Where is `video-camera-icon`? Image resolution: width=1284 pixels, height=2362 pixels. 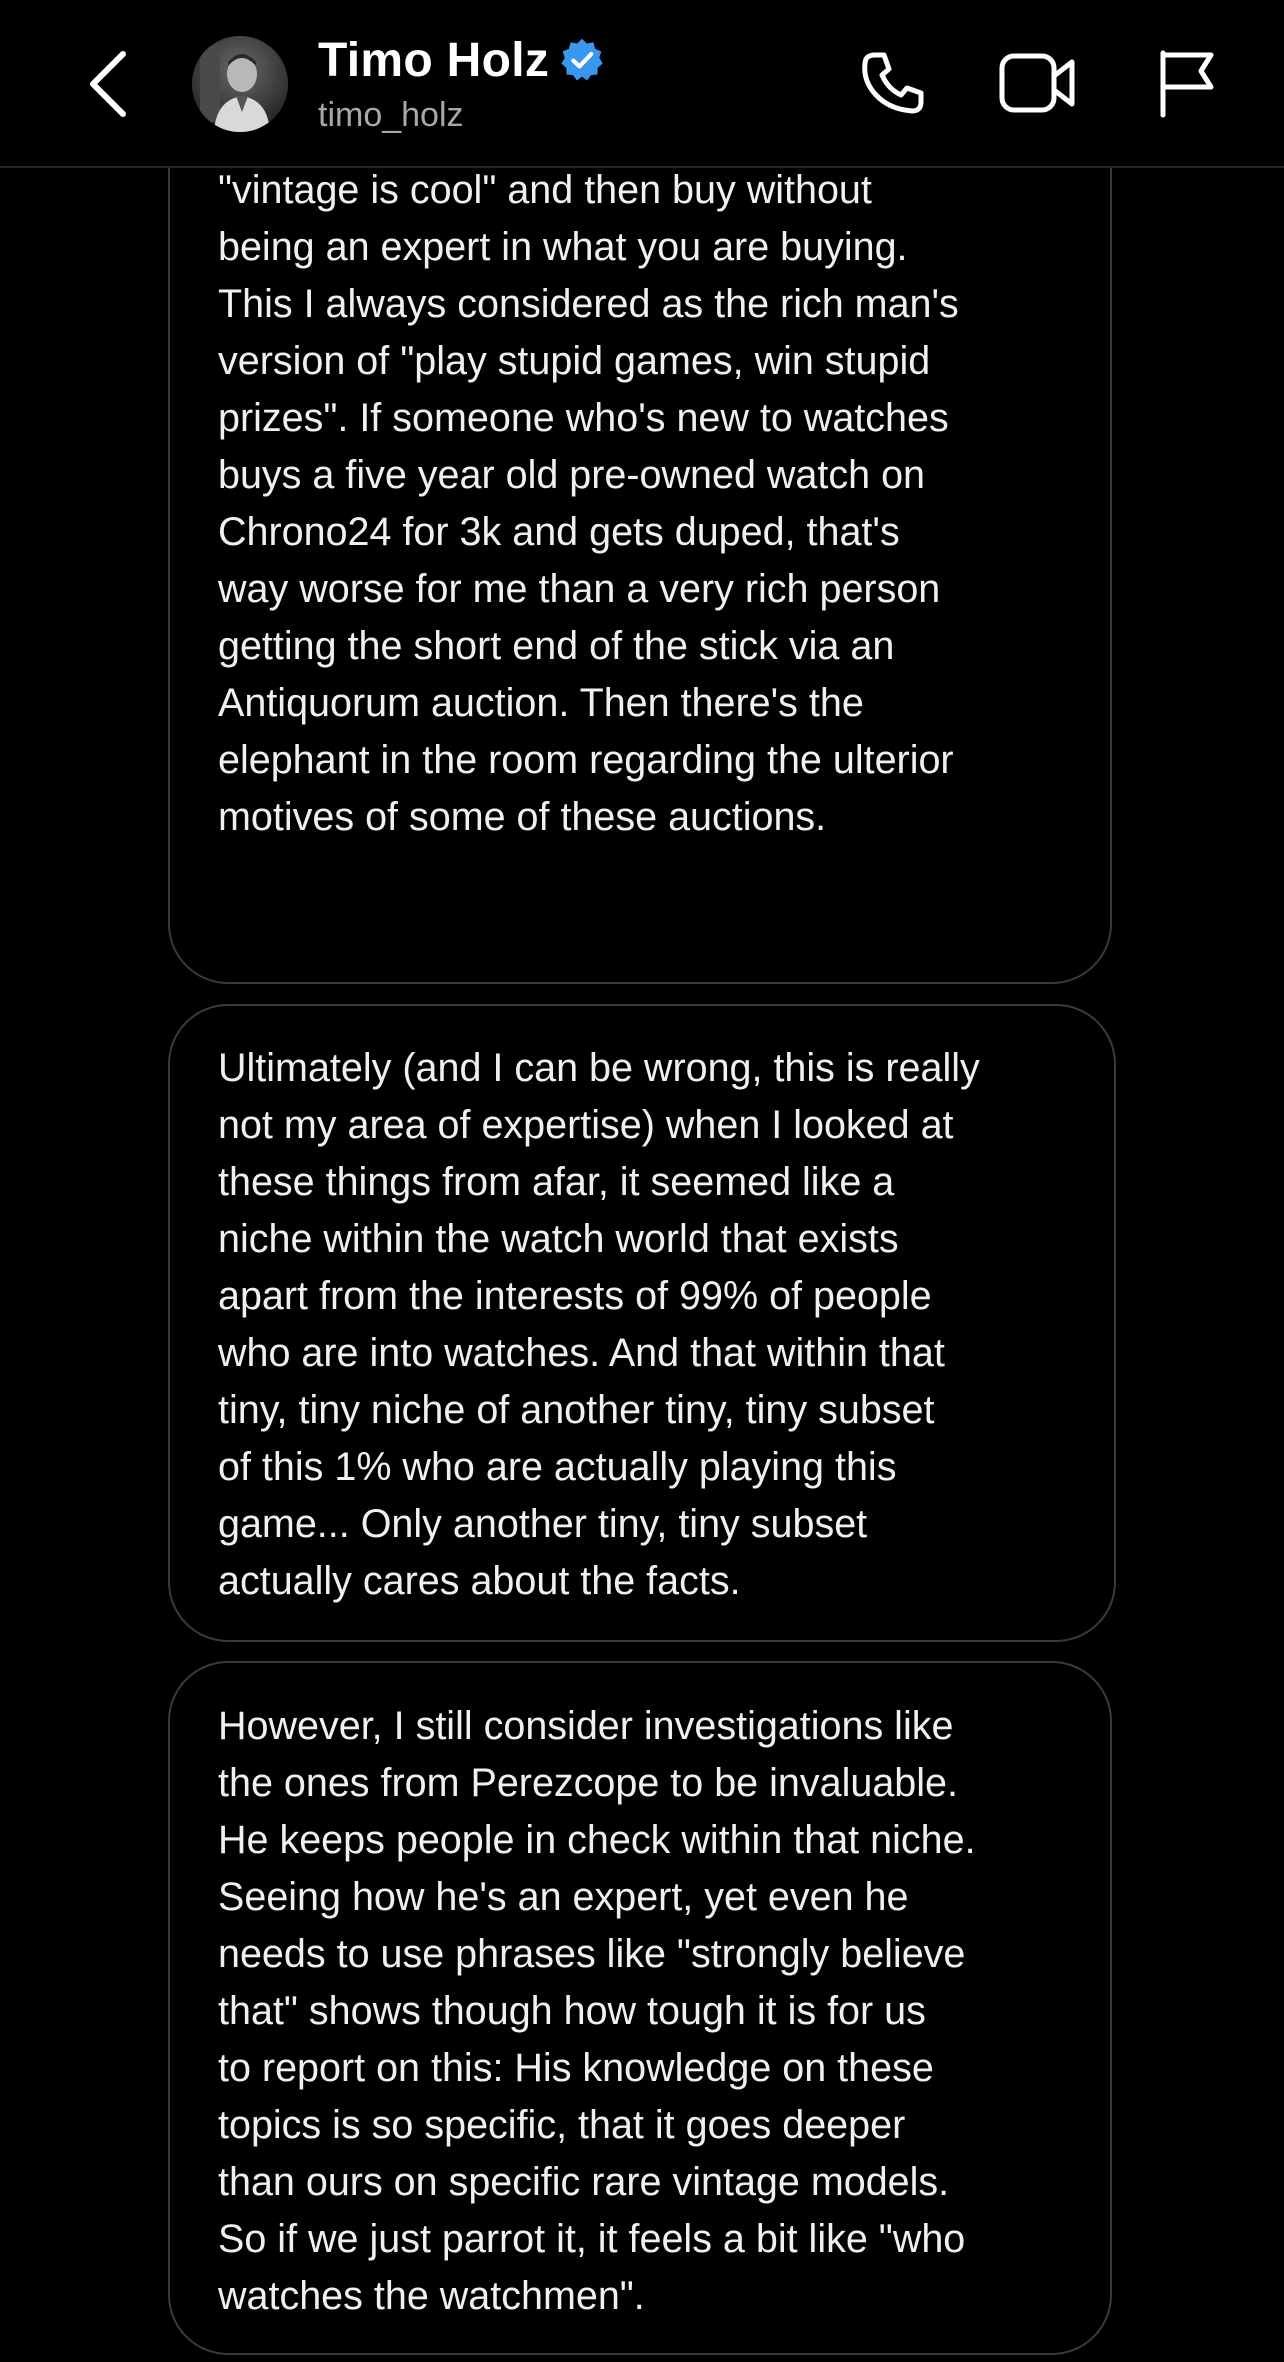 video-camera-icon is located at coordinates (1037, 83).